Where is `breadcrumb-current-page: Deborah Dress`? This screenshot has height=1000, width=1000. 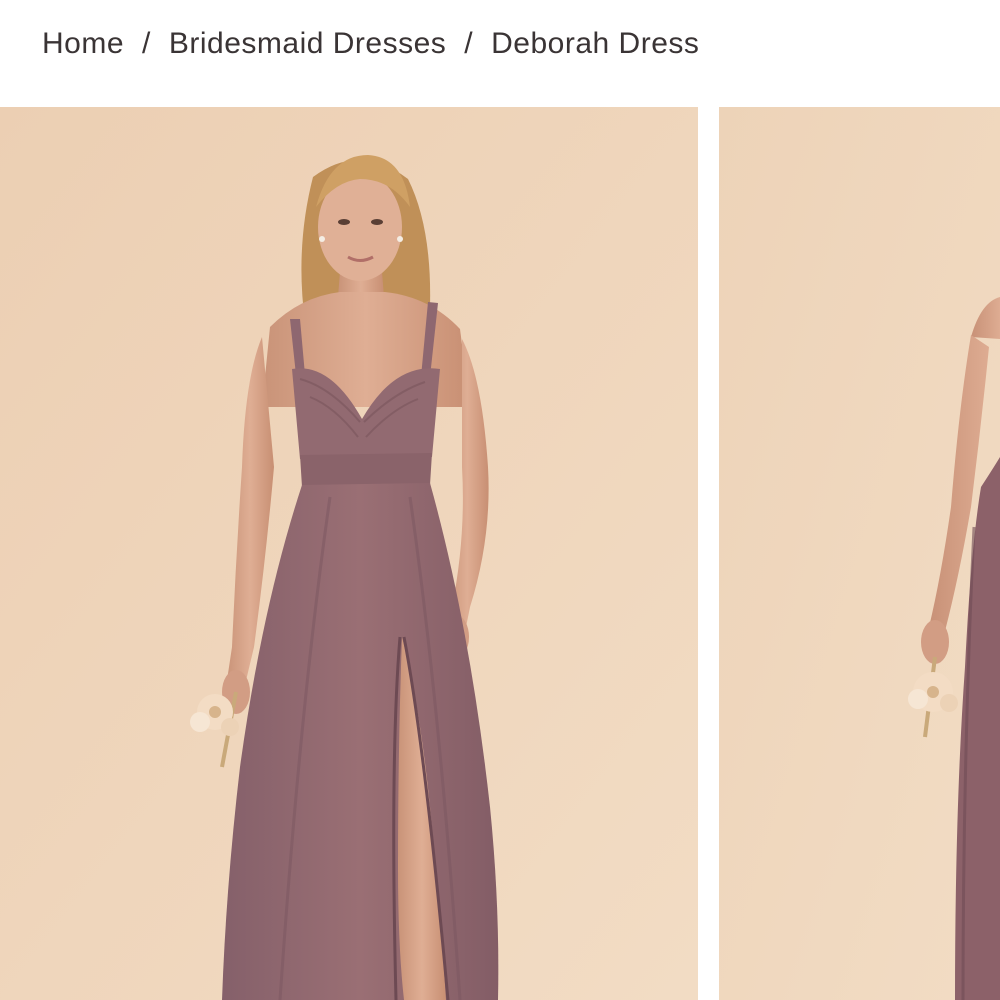
breadcrumb-current-page: Deborah Dress is located at coordinates (595, 43).